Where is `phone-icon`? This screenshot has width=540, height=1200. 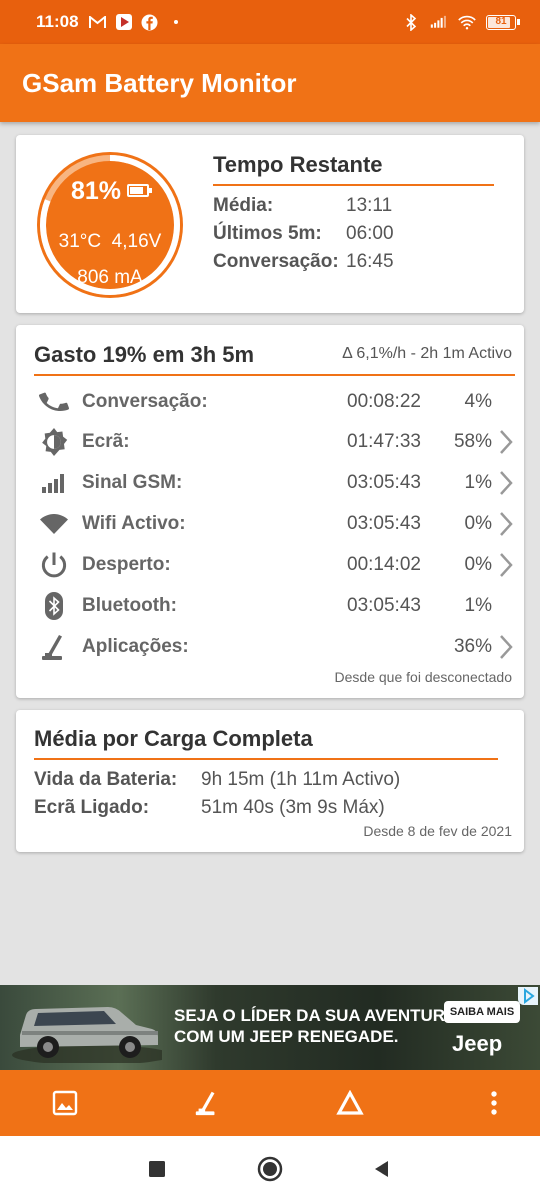 phone-icon is located at coordinates (54, 402).